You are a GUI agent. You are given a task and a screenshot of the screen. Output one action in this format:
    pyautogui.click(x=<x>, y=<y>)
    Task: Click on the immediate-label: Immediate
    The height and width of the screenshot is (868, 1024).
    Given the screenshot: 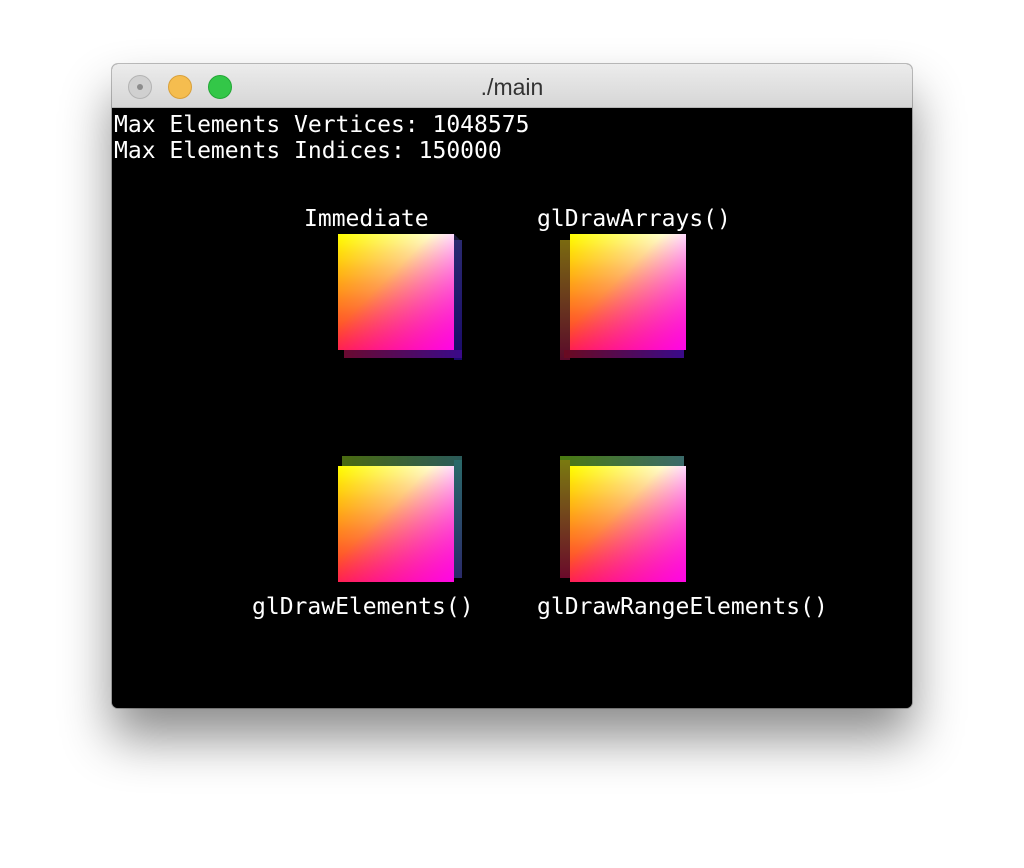 What is the action you would take?
    pyautogui.click(x=366, y=219)
    